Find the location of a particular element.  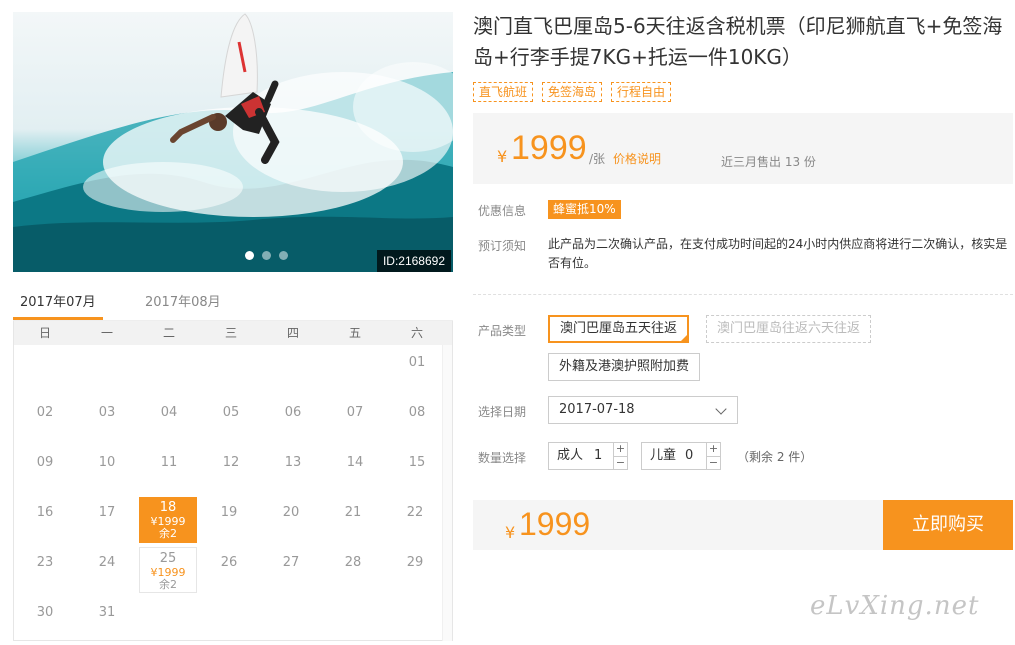

calendar-day: 05 is located at coordinates (231, 420).